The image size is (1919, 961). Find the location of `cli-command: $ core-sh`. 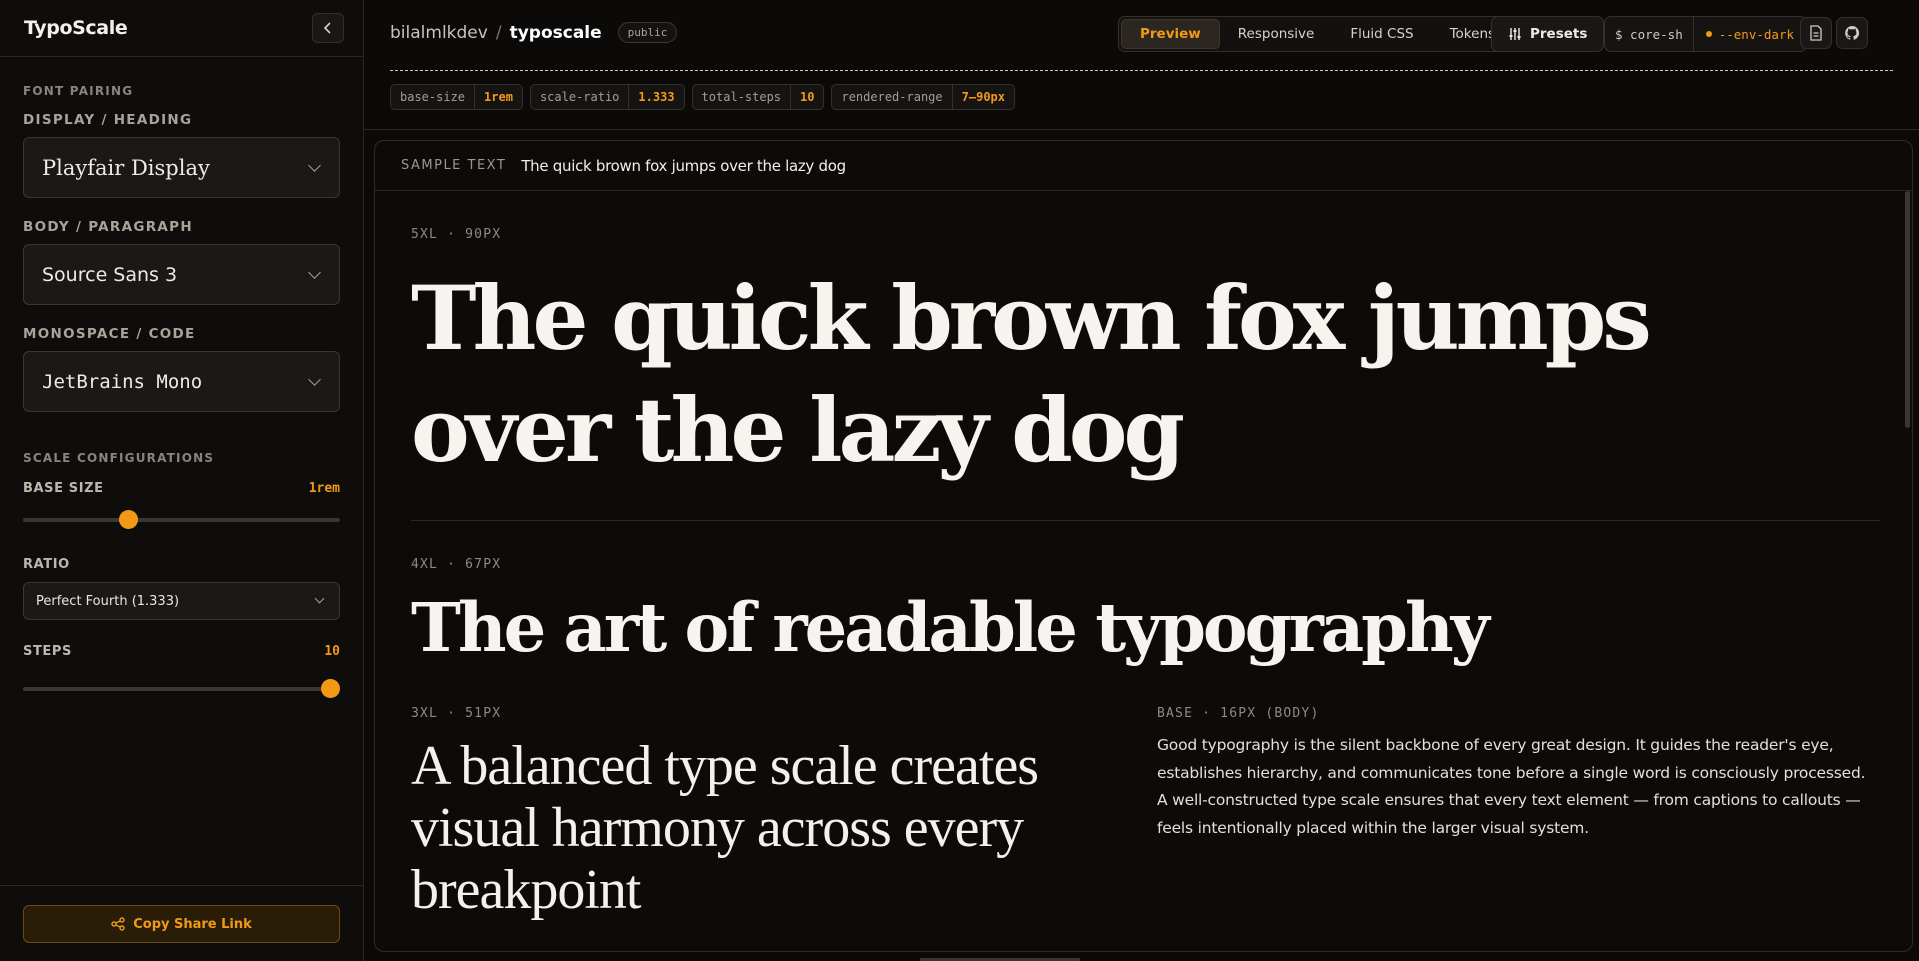

cli-command: $ core-sh is located at coordinates (1649, 34).